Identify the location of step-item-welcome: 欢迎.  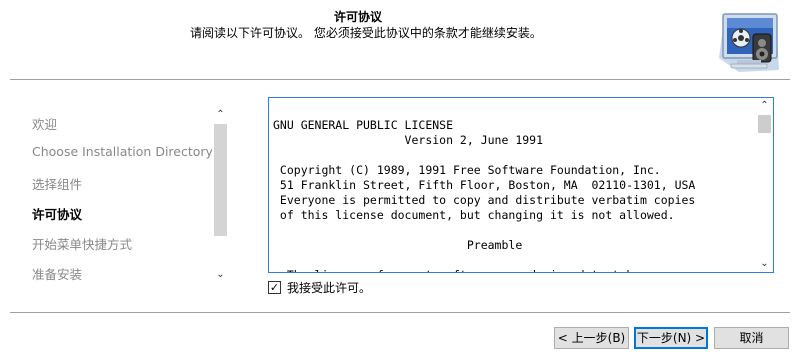
(45, 124).